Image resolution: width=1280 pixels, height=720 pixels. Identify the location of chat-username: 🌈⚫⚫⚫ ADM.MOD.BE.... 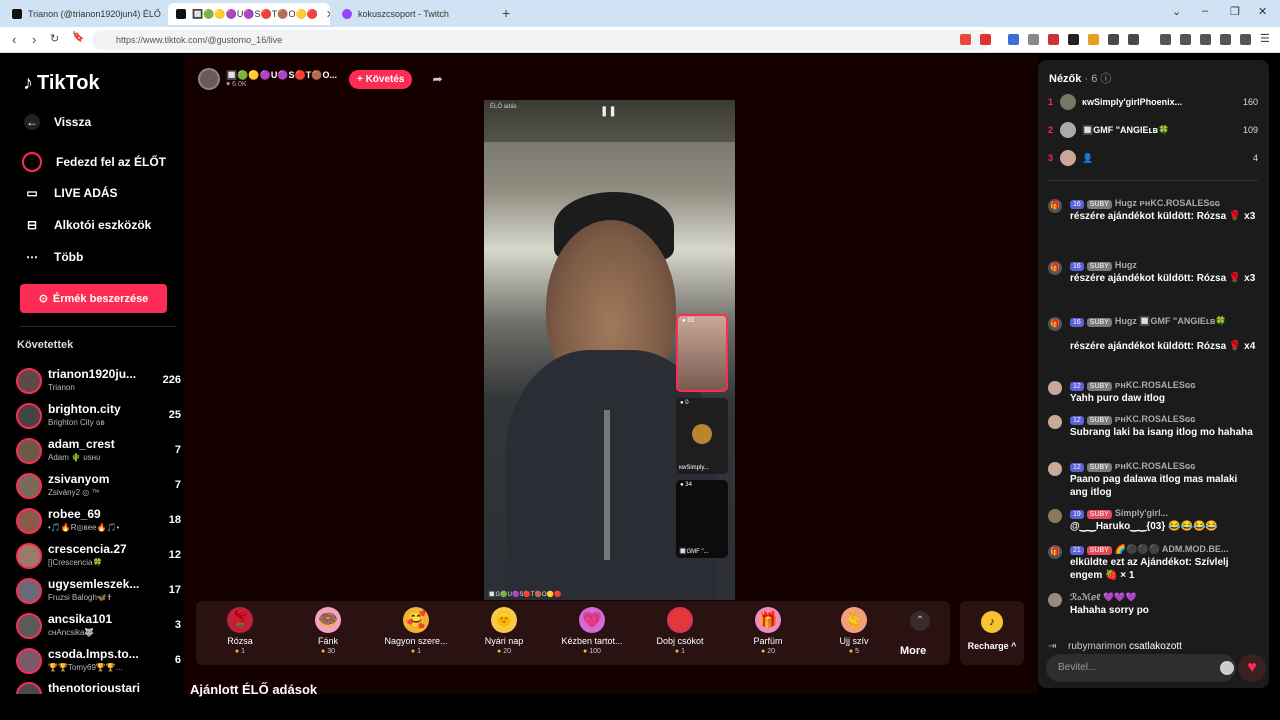
(1172, 549).